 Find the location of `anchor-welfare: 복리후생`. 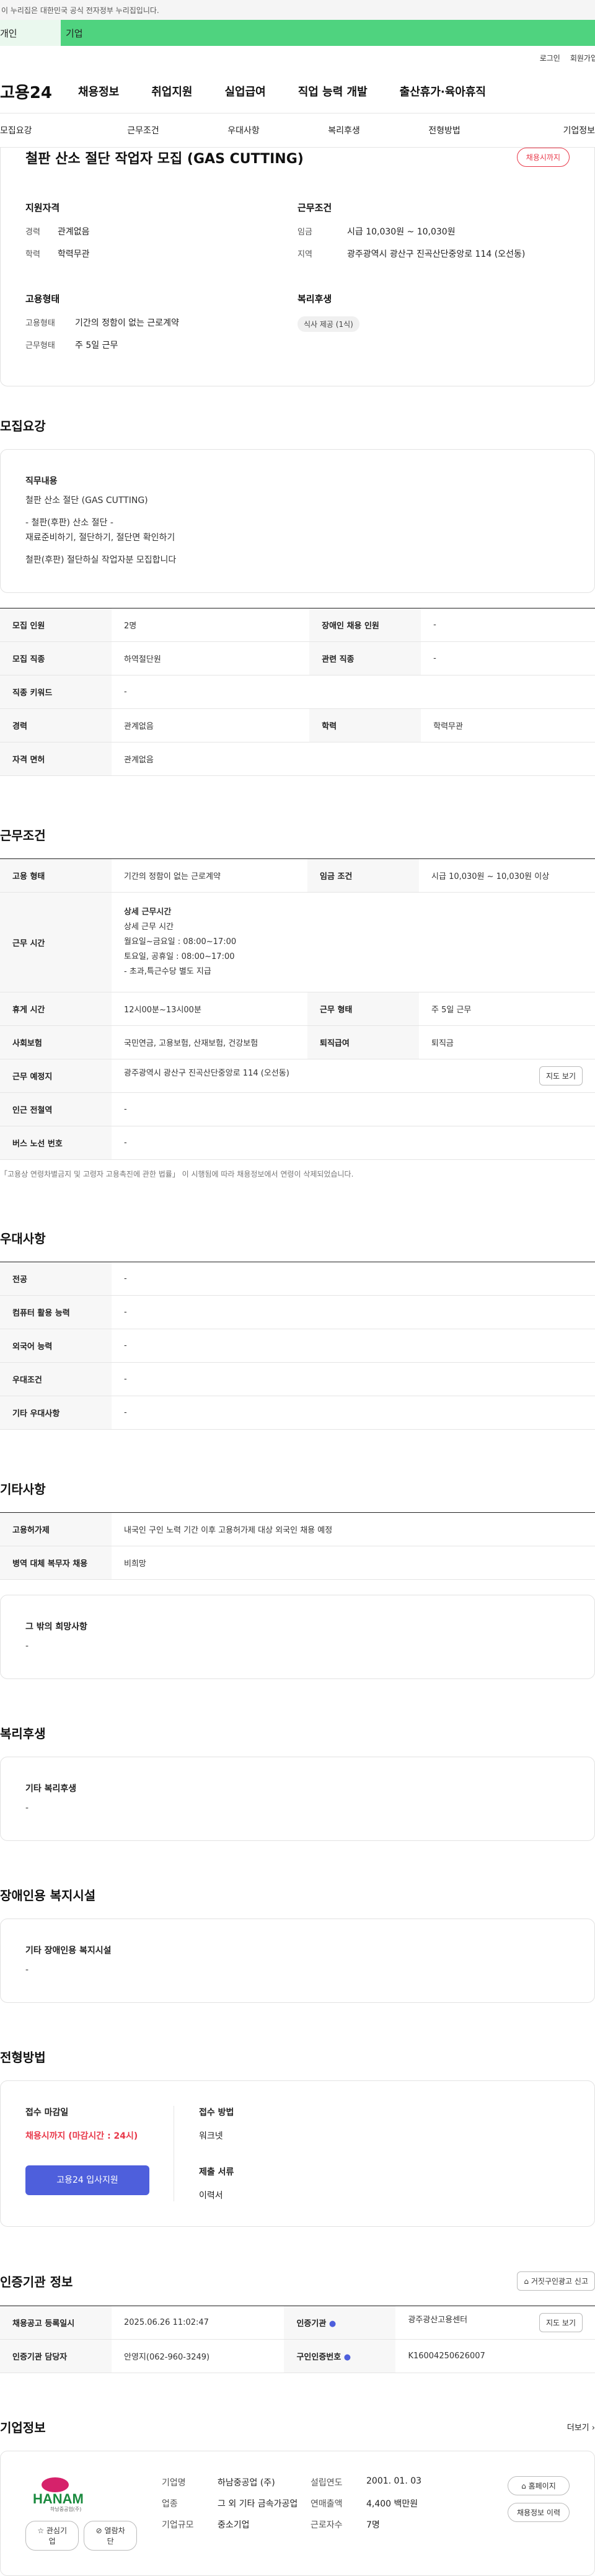

anchor-welfare: 복리후생 is located at coordinates (344, 130).